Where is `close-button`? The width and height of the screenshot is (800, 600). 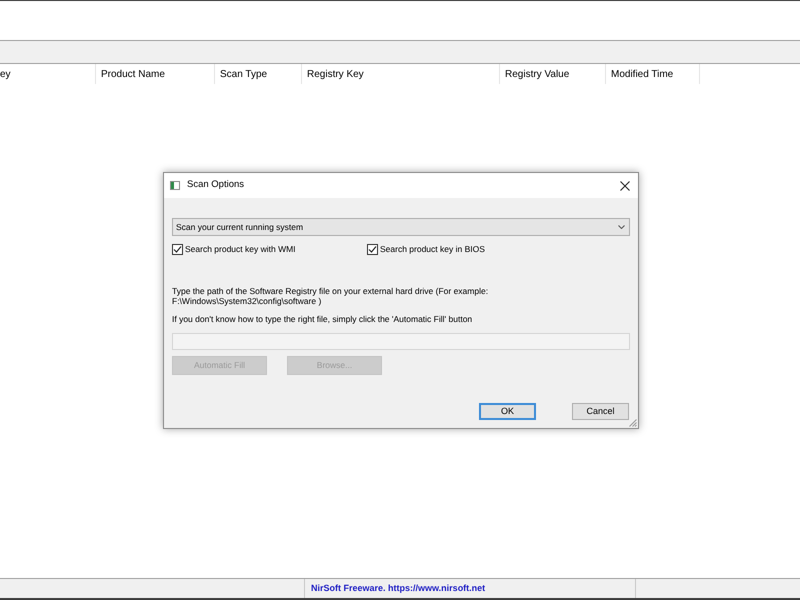 close-button is located at coordinates (625, 185).